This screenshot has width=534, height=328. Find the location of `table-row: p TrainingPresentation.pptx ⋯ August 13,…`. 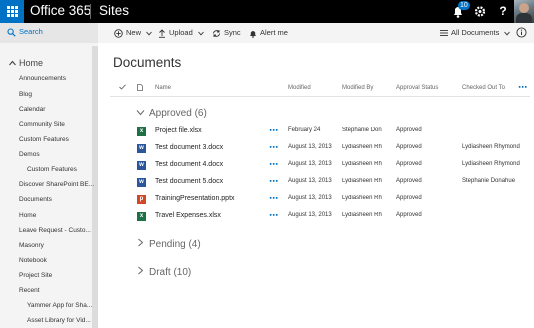

table-row: p TrainingPresentation.pptx ⋯ August 13,… is located at coordinates (320, 199).